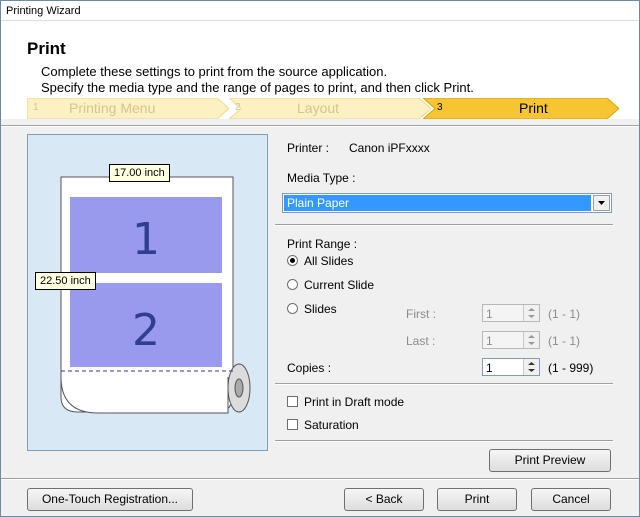 This screenshot has height=517, width=640. Describe the element at coordinates (533, 108) in the screenshot. I see `step-label: Print` at that location.